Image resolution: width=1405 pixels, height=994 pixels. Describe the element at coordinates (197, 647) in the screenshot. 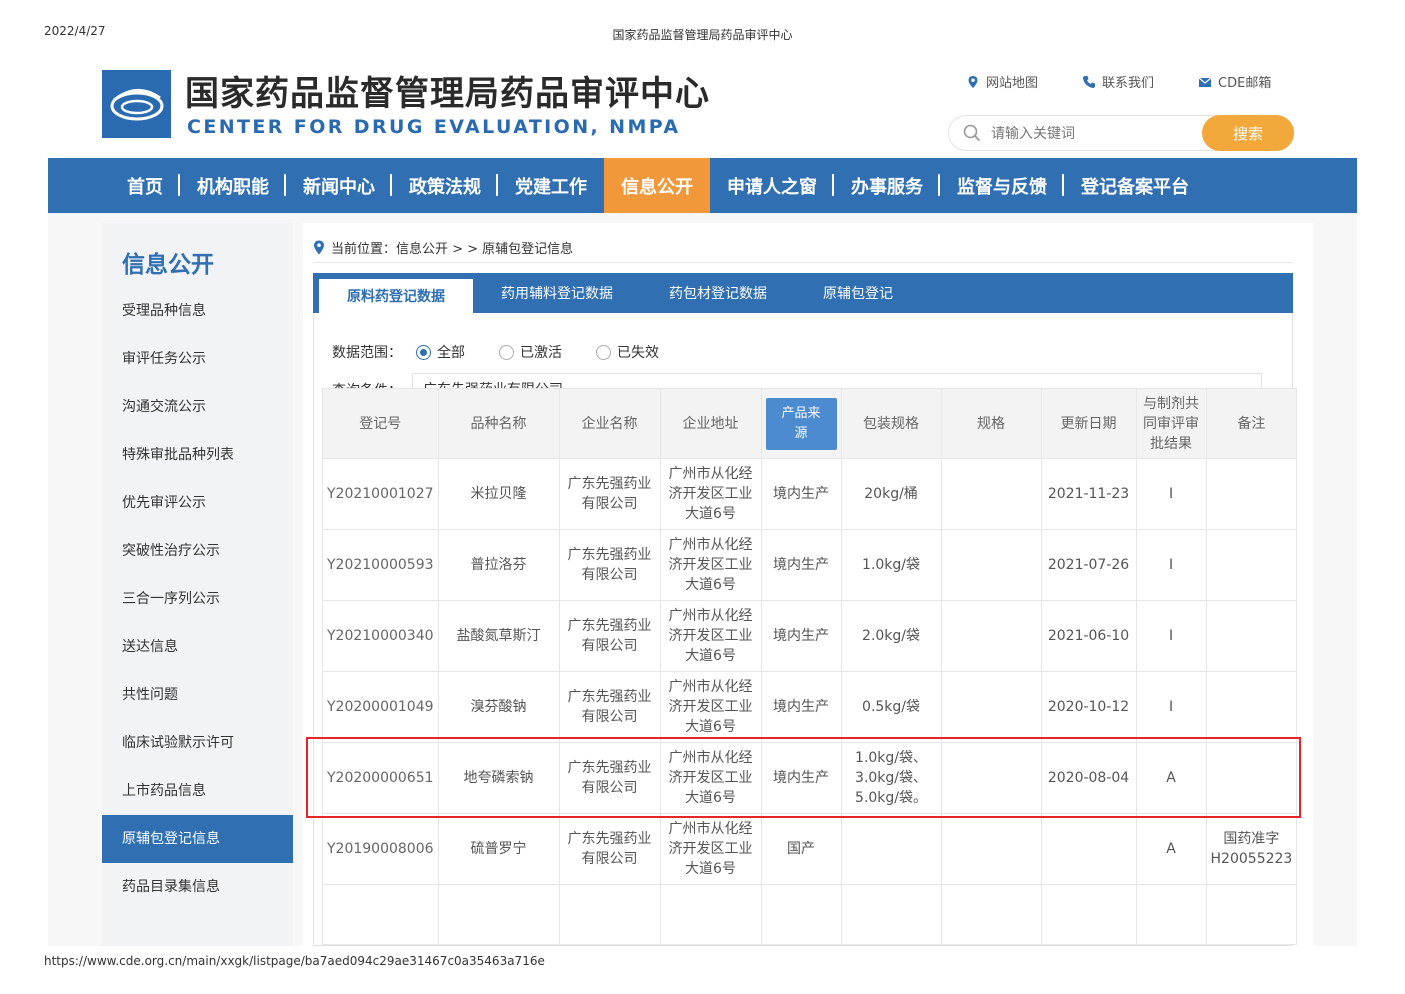

I see `sidebar-item-delivery: 送达信息` at that location.